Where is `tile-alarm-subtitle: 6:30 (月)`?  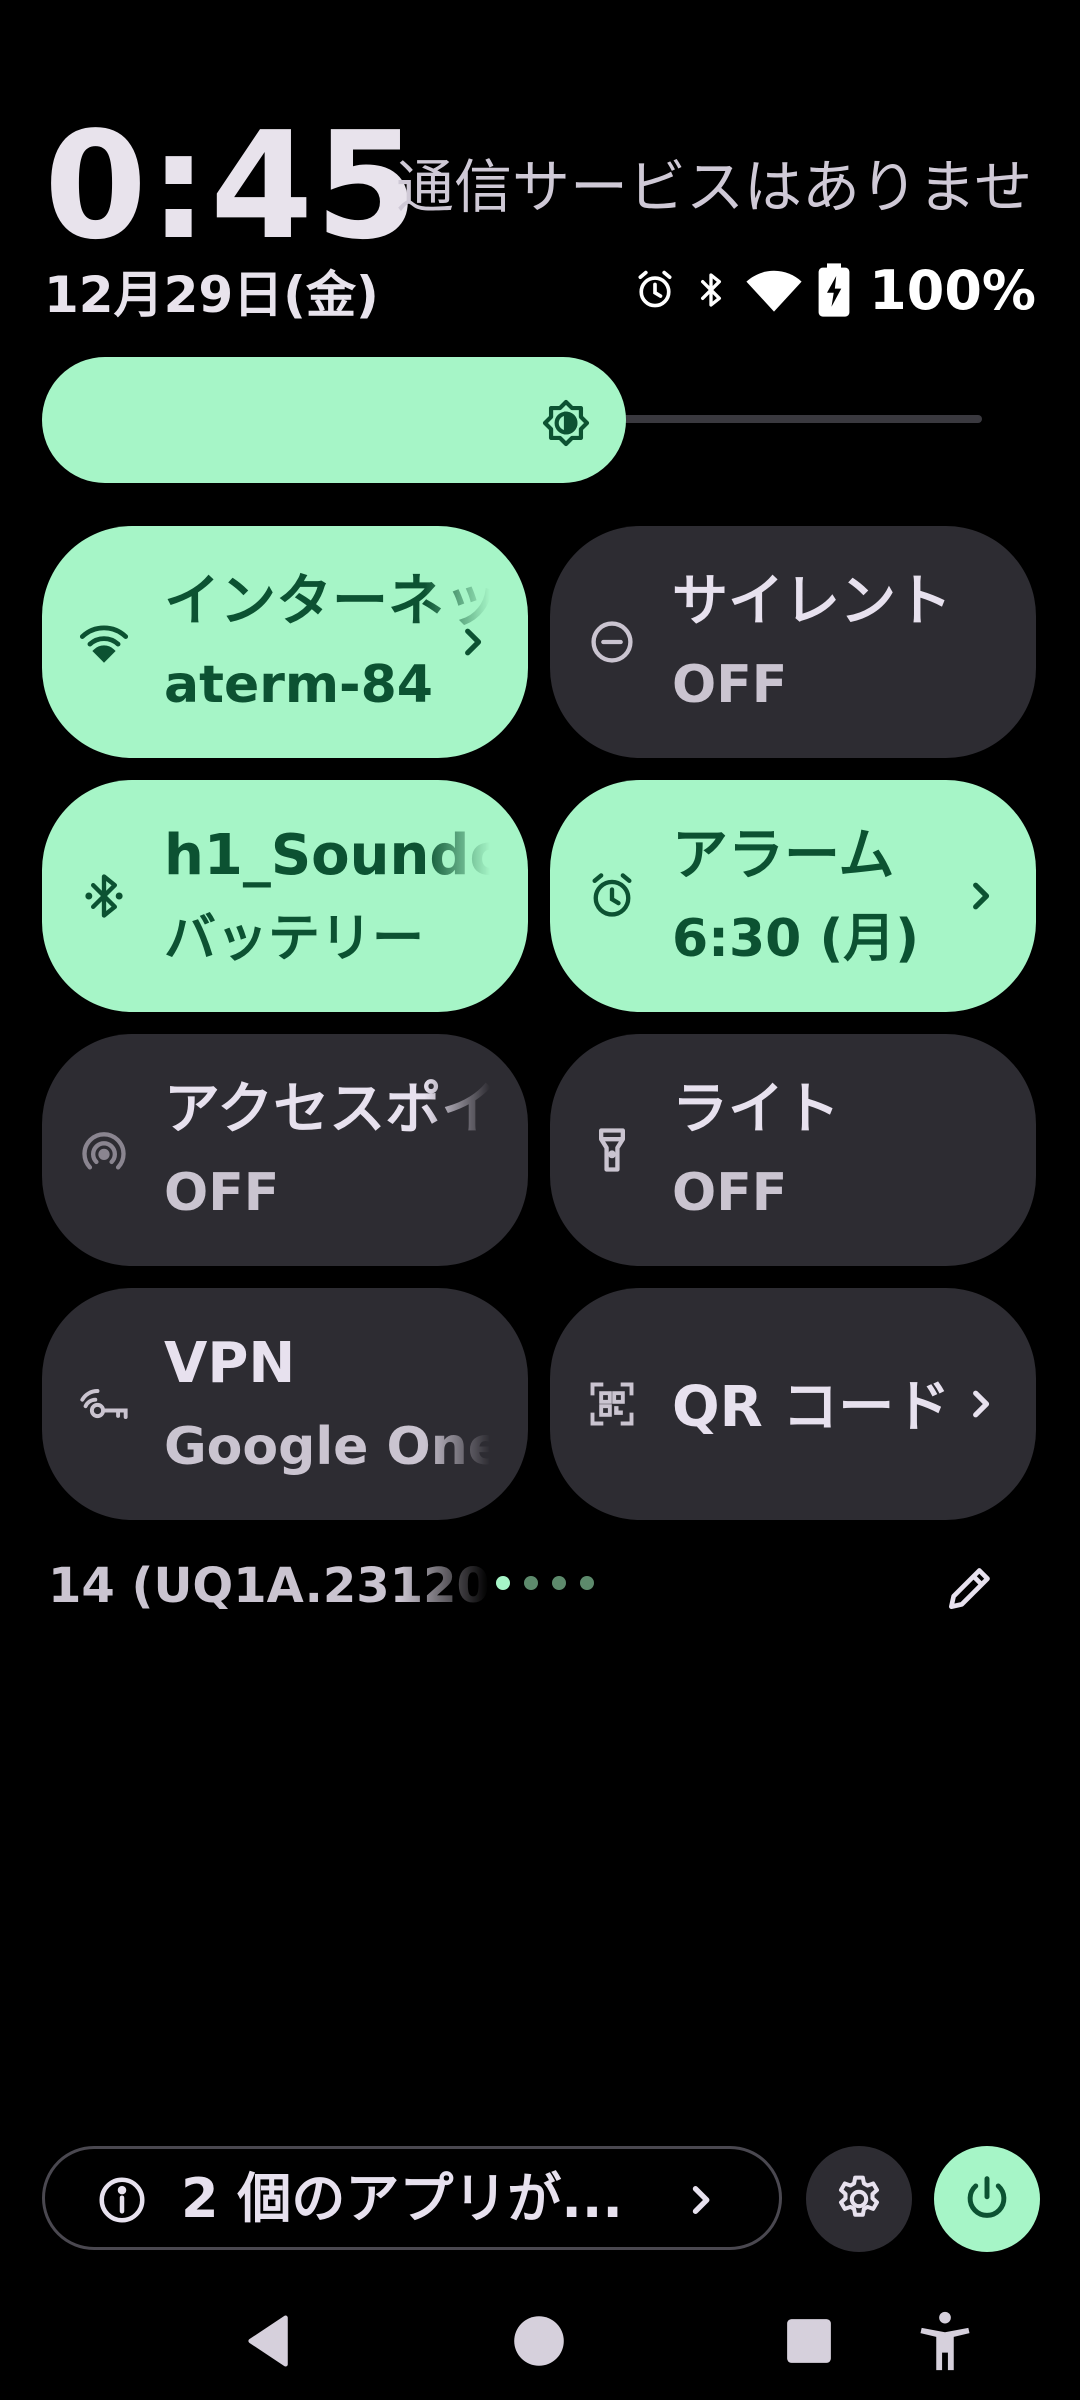
tile-alarm-subtitle: 6:30 (月) is located at coordinates (795, 939).